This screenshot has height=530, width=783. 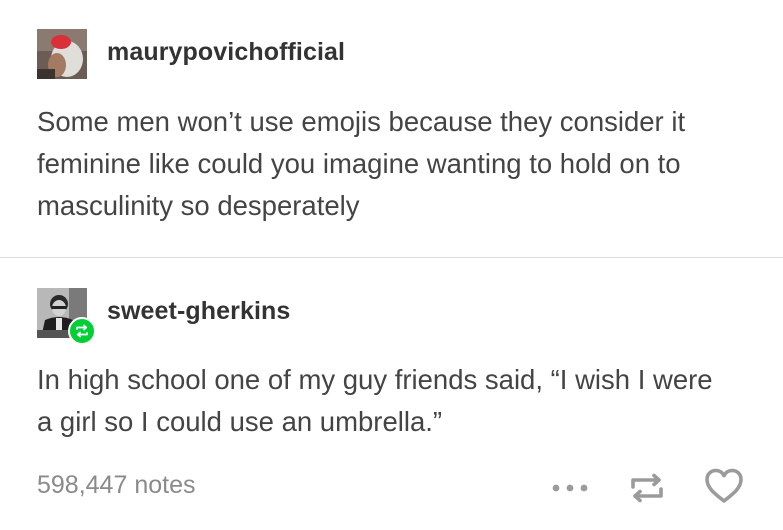 I want to click on avatar-maurypovichofficial, so click(x=62, y=54).